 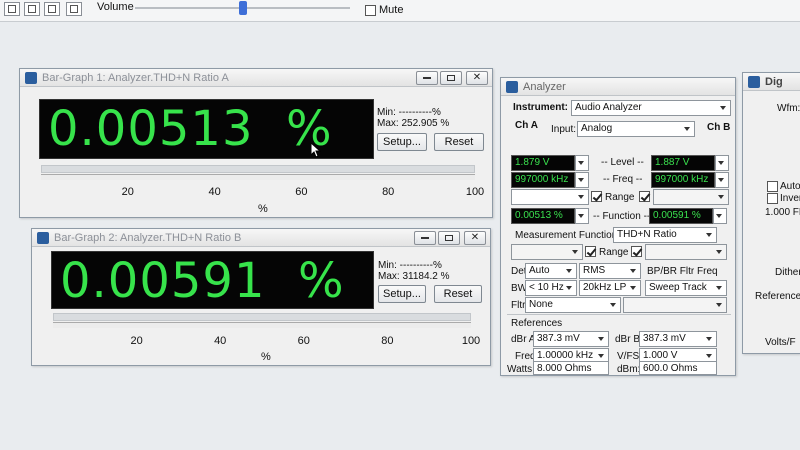 I want to click on bargraph-2-min: Min: ----------%, so click(x=410, y=265).